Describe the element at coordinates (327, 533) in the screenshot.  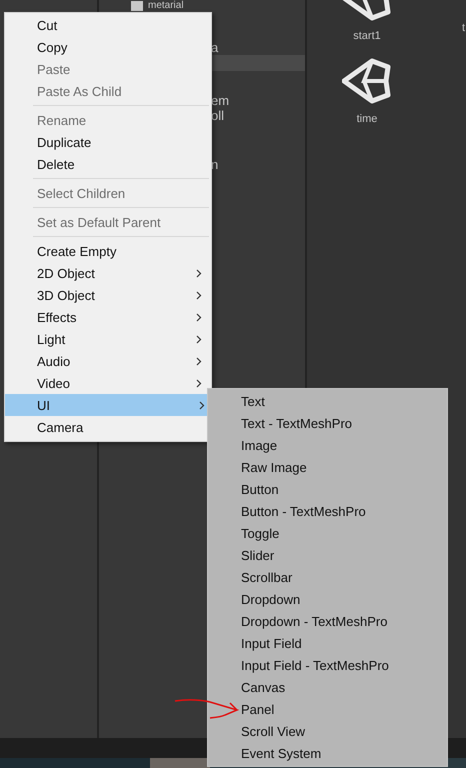
I see `menu-item: Toggle` at that location.